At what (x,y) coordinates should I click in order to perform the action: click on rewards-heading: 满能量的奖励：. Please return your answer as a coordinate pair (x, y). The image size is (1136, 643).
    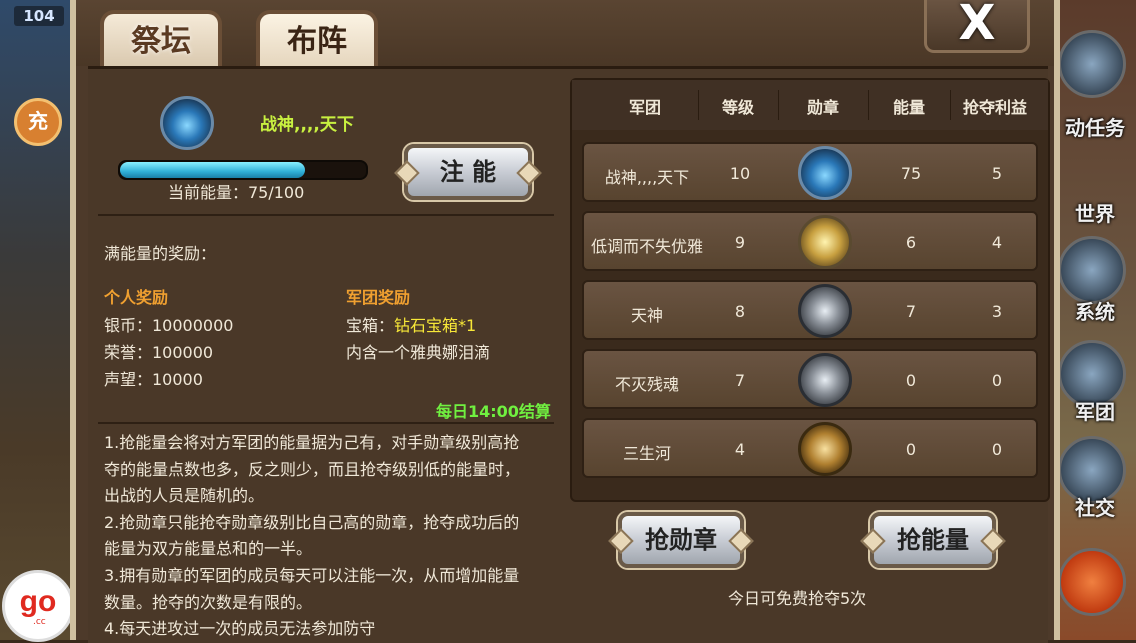
    Looking at the image, I should click on (160, 253).